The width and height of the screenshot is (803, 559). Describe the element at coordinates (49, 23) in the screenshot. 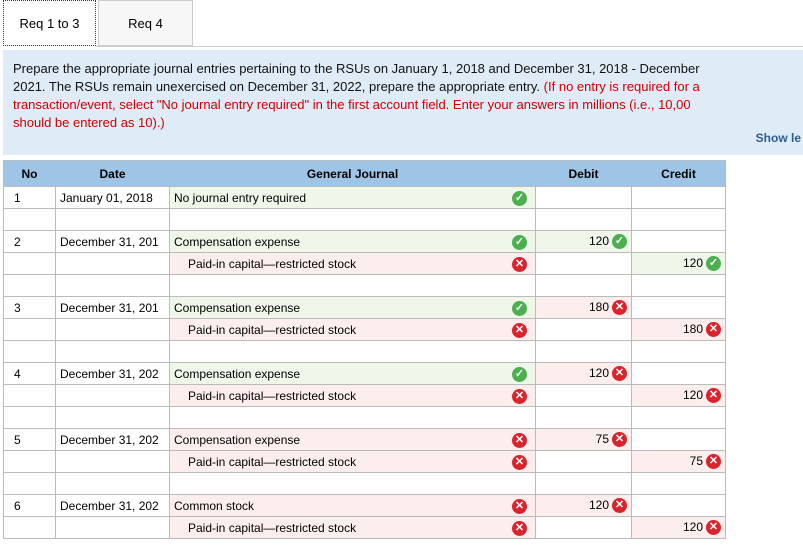

I see `tab-req-1-to-3: Req 1 to 3` at that location.